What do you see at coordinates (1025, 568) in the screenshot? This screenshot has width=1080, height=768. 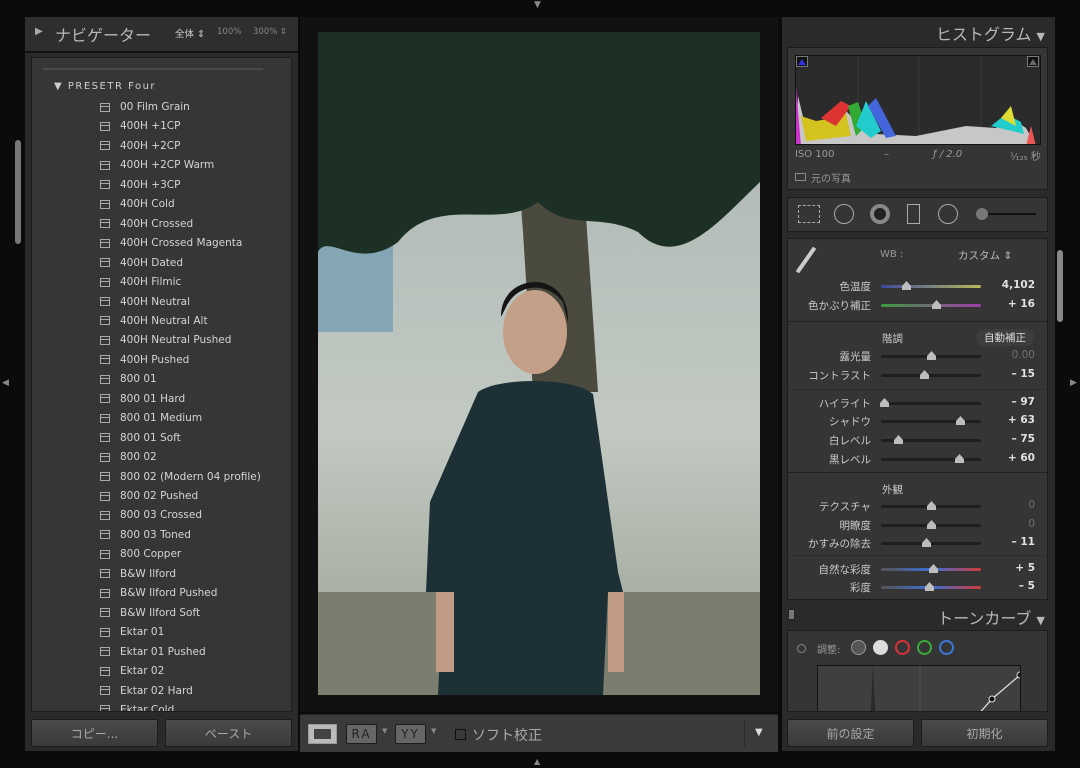 I see `slider-value: + 5` at bounding box center [1025, 568].